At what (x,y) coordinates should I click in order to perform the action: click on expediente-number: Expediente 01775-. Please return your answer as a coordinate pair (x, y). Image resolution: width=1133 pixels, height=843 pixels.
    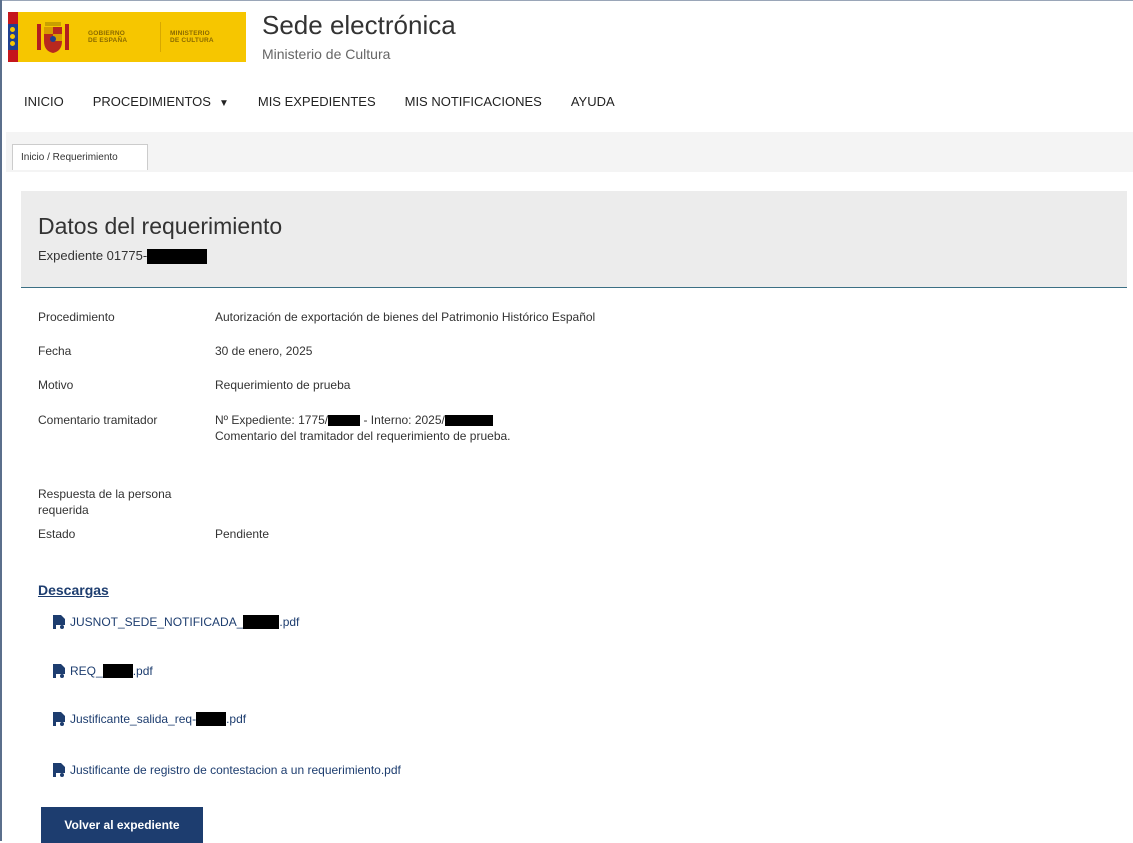
    Looking at the image, I should click on (123, 256).